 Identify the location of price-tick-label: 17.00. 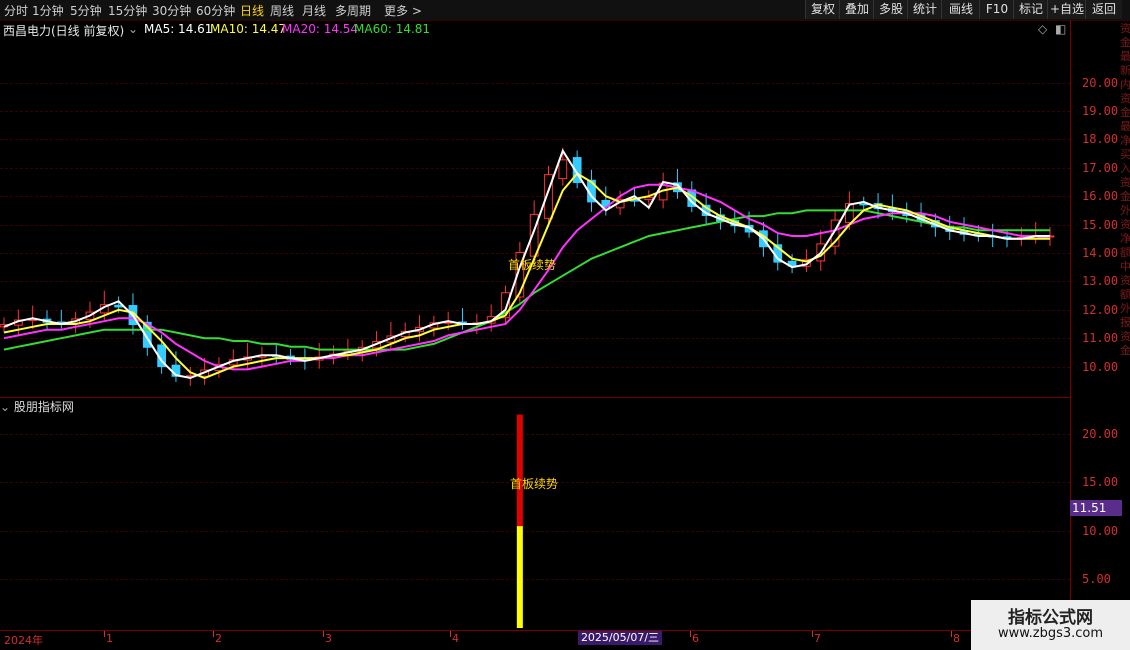
(1100, 167).